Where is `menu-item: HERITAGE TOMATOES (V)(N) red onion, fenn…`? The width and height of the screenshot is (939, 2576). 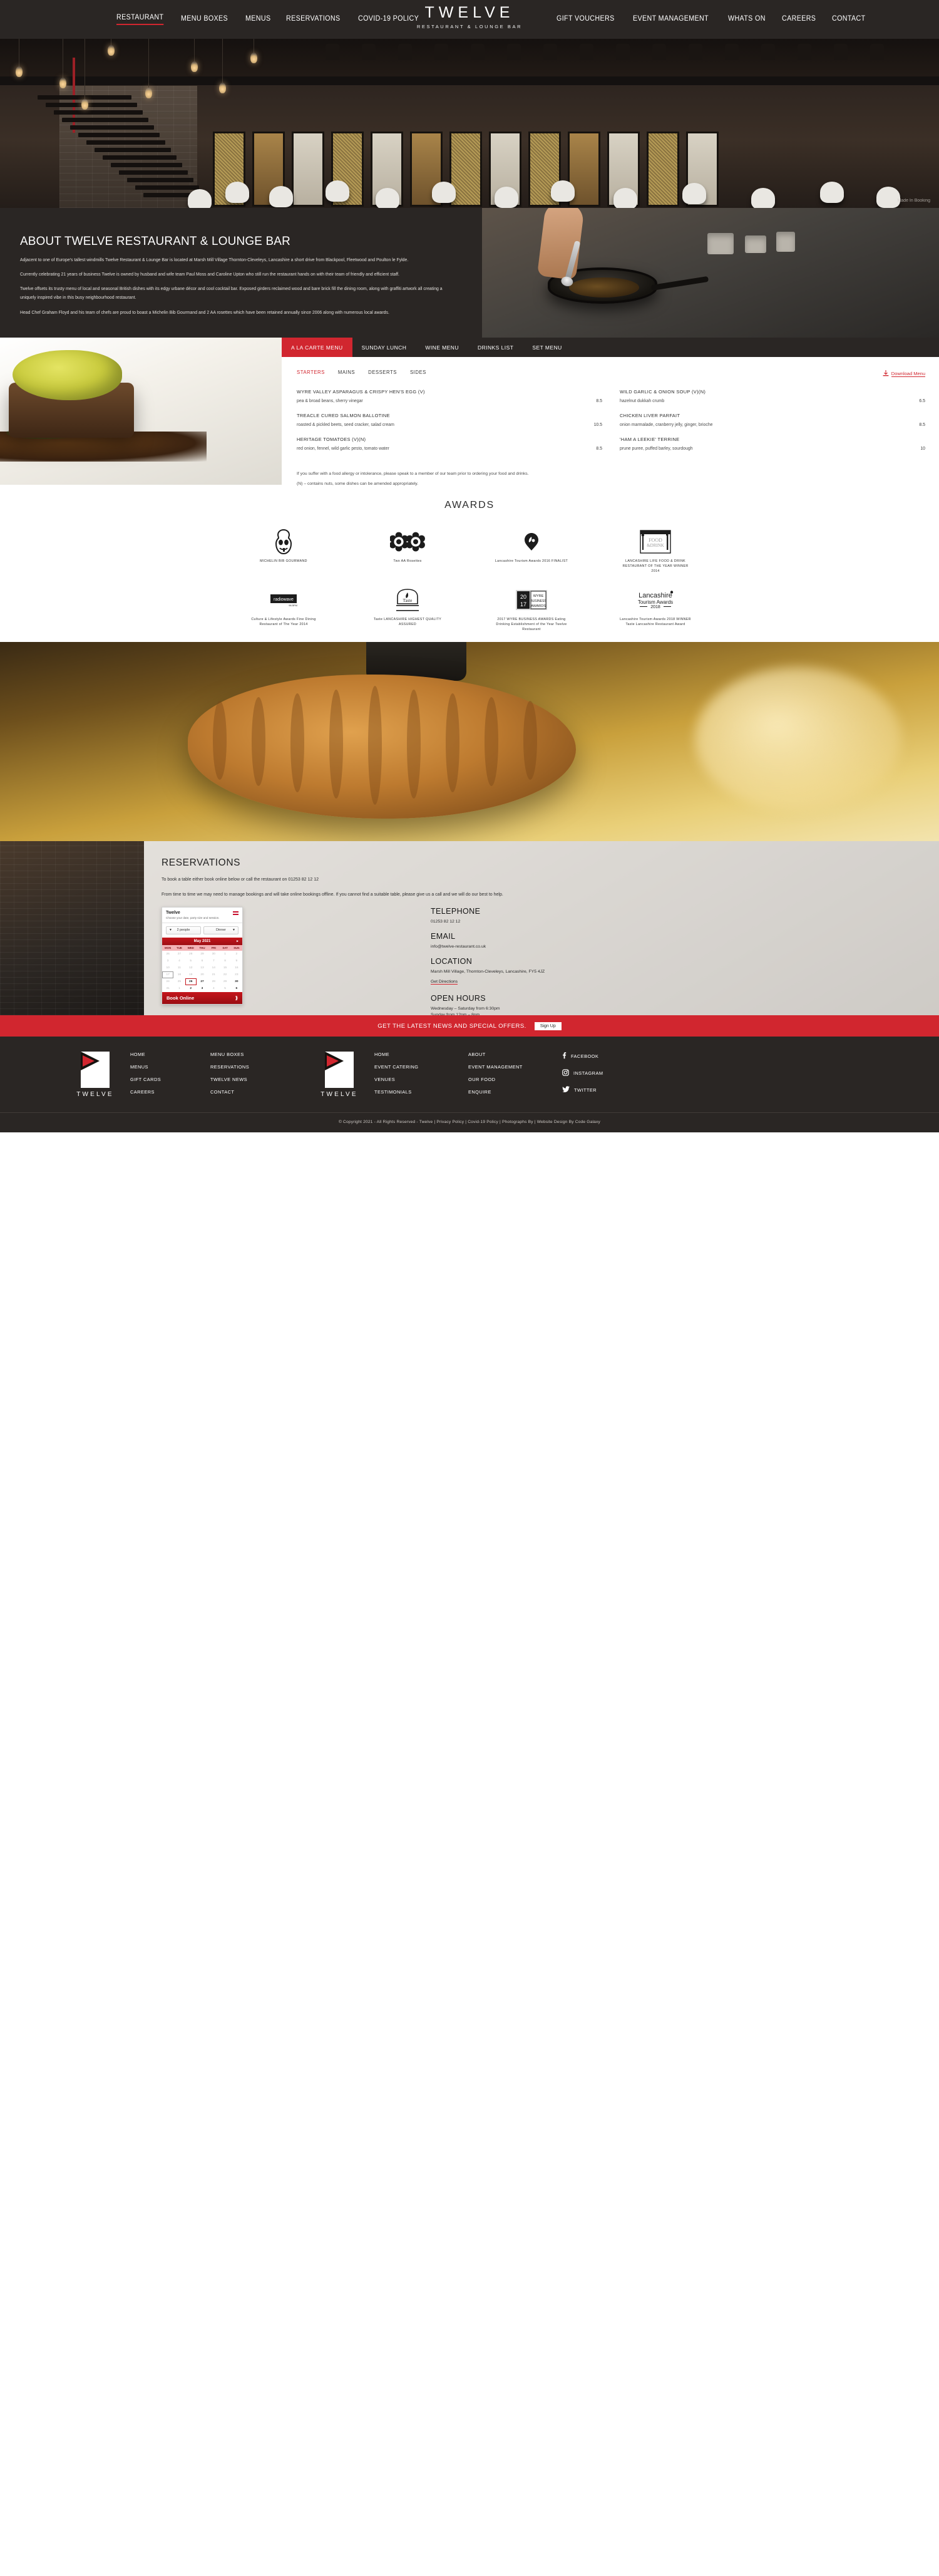
menu-item: HERITAGE TOMATOES (V)(N) red onion, fenn… is located at coordinates (450, 444).